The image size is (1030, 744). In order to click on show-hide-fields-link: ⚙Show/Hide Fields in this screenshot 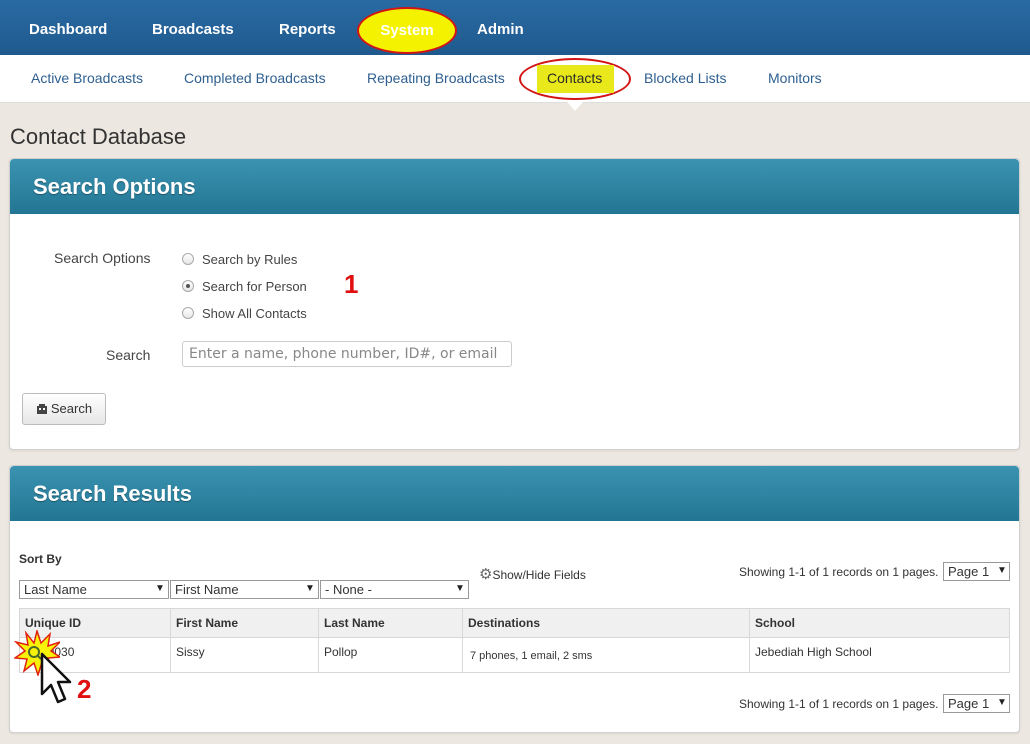, I will do `click(532, 574)`.